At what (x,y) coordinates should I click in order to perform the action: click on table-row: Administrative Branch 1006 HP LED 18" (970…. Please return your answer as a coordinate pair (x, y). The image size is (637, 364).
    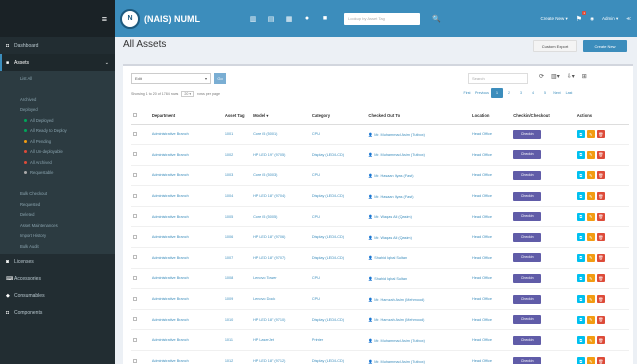
    Looking at the image, I should click on (380, 237).